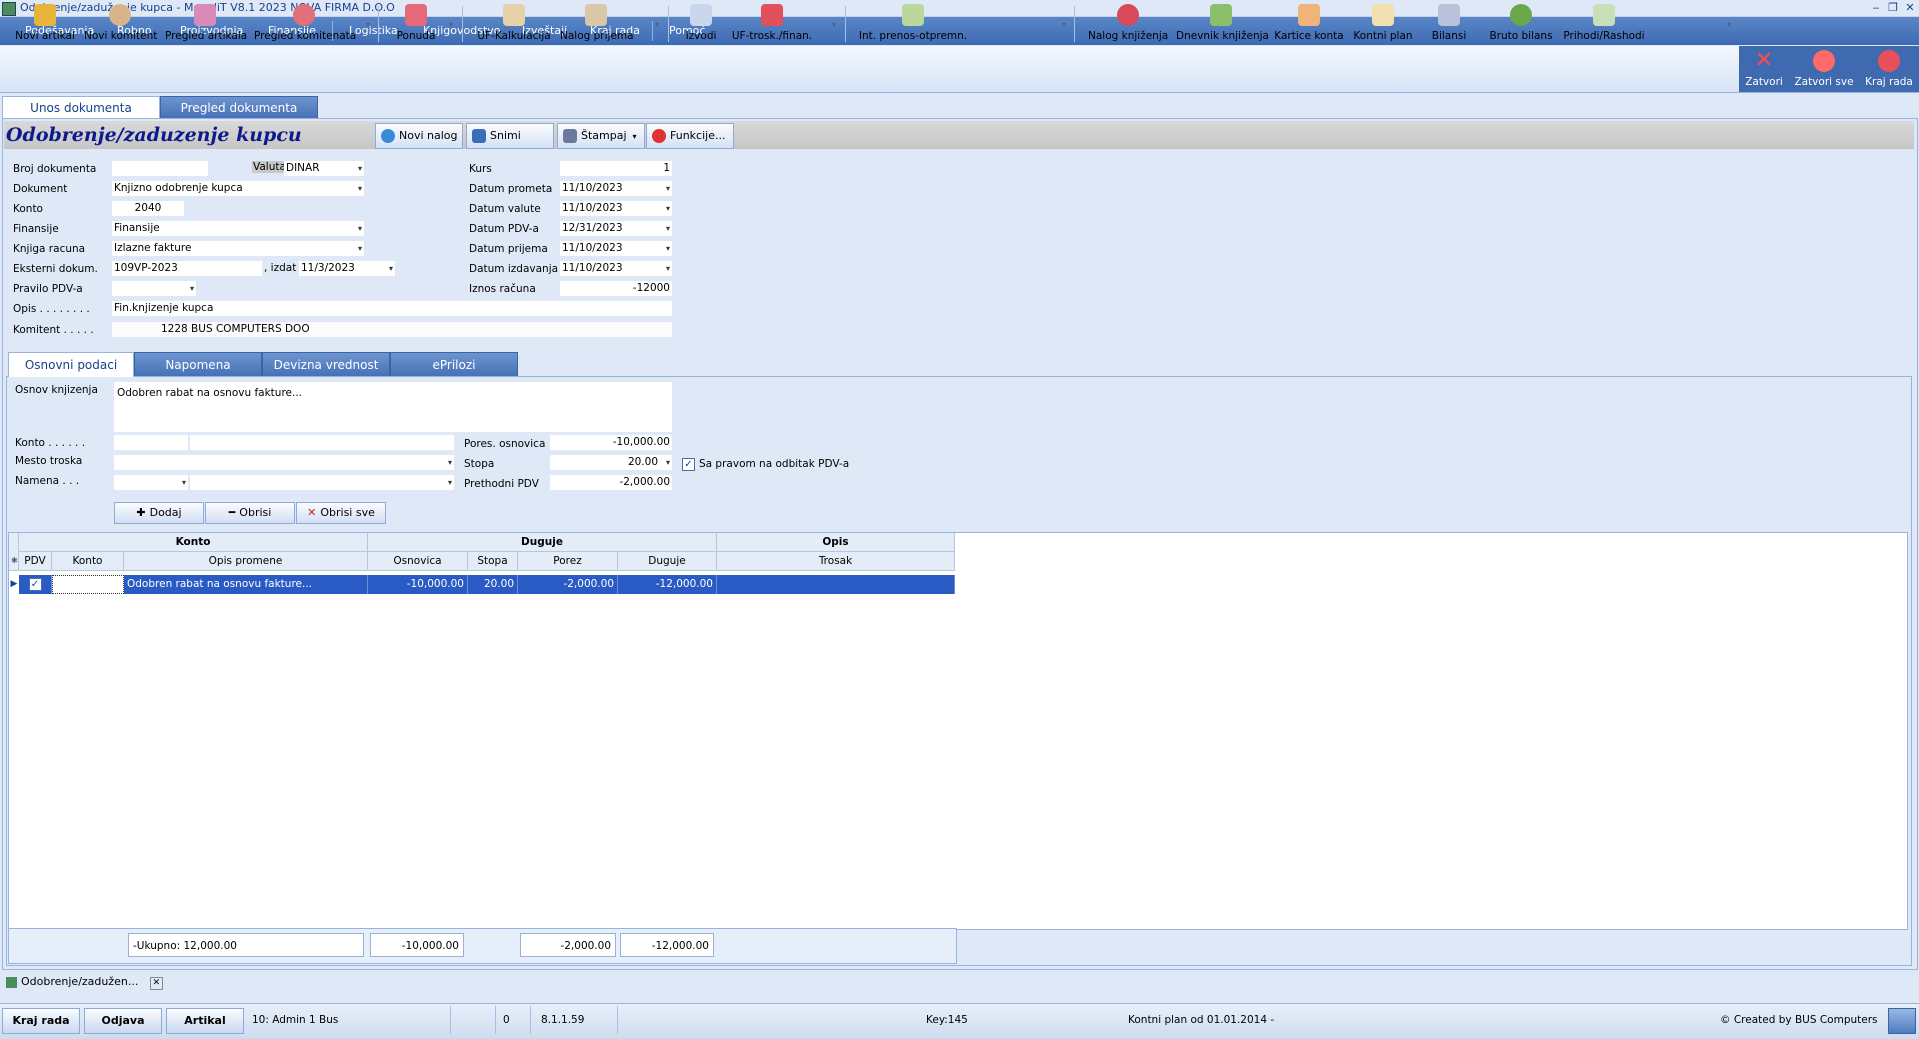 The image size is (1919, 1039). What do you see at coordinates (510, 136) in the screenshot?
I see `snimi-button: Snimi` at bounding box center [510, 136].